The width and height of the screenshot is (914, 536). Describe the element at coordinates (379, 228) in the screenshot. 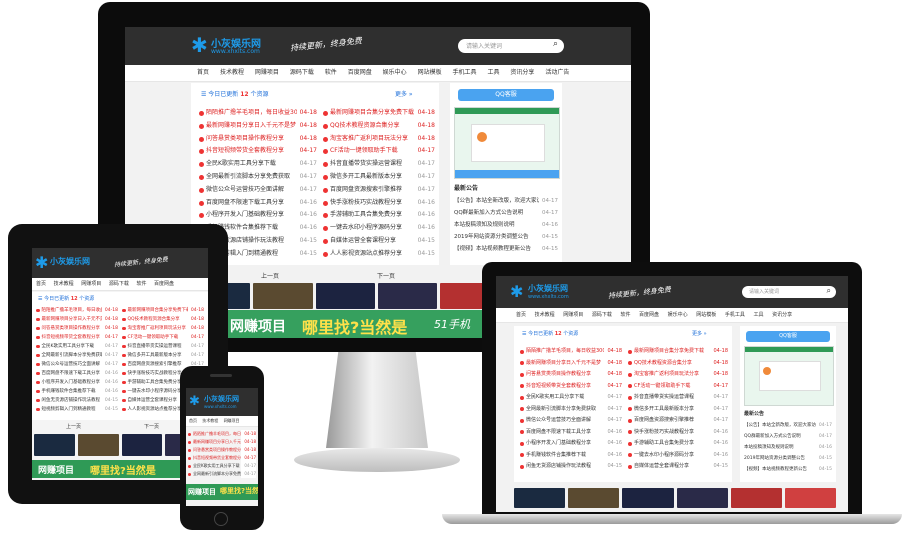

I see `list-item: 一键去水印小程序源码分享 04-16` at that location.